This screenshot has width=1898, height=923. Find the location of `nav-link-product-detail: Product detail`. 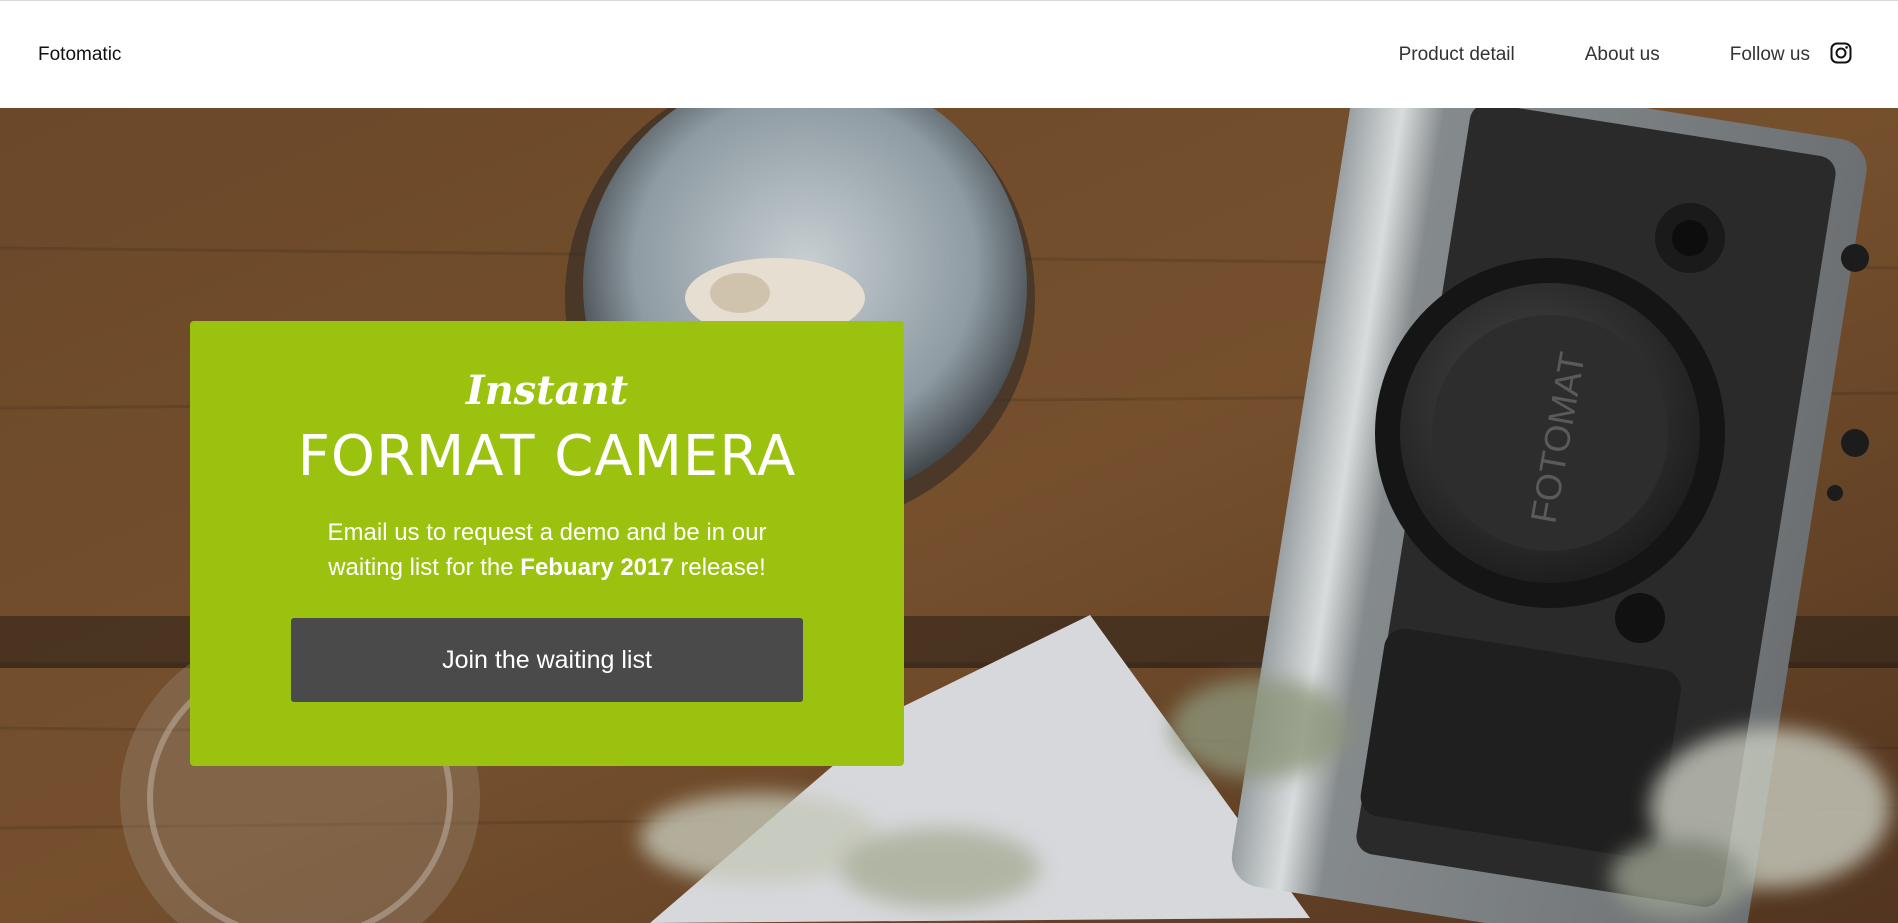

nav-link-product-detail: Product detail is located at coordinates (1457, 55).